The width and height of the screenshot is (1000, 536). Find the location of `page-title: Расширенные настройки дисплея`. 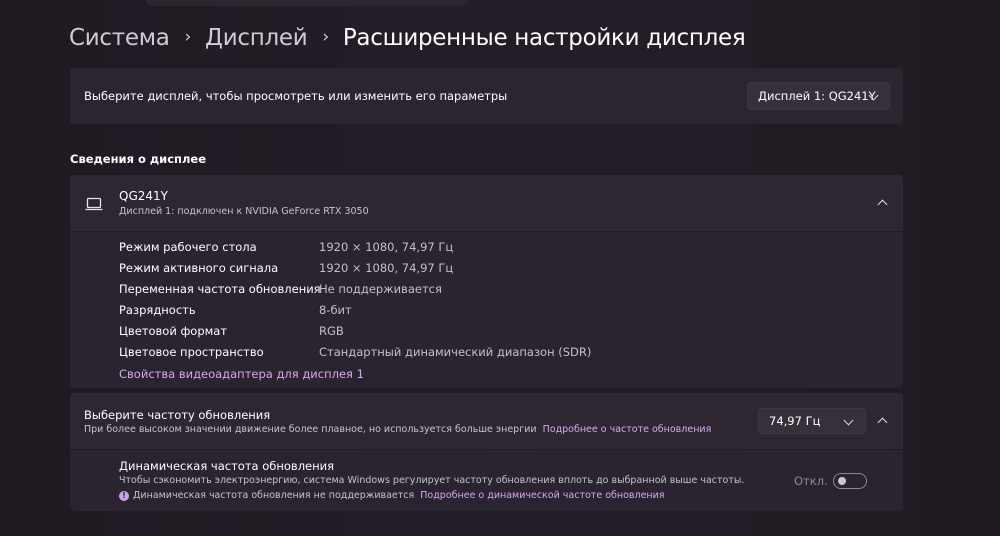

page-title: Расширенные настройки дисплея is located at coordinates (544, 38).